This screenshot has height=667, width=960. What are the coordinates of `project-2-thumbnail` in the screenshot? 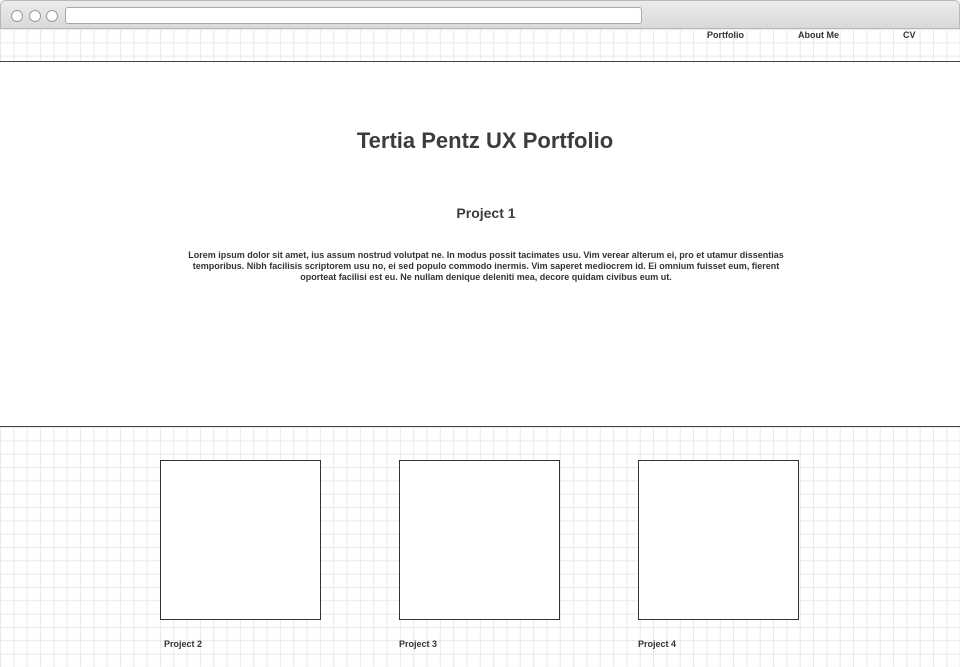 It's located at (240, 540).